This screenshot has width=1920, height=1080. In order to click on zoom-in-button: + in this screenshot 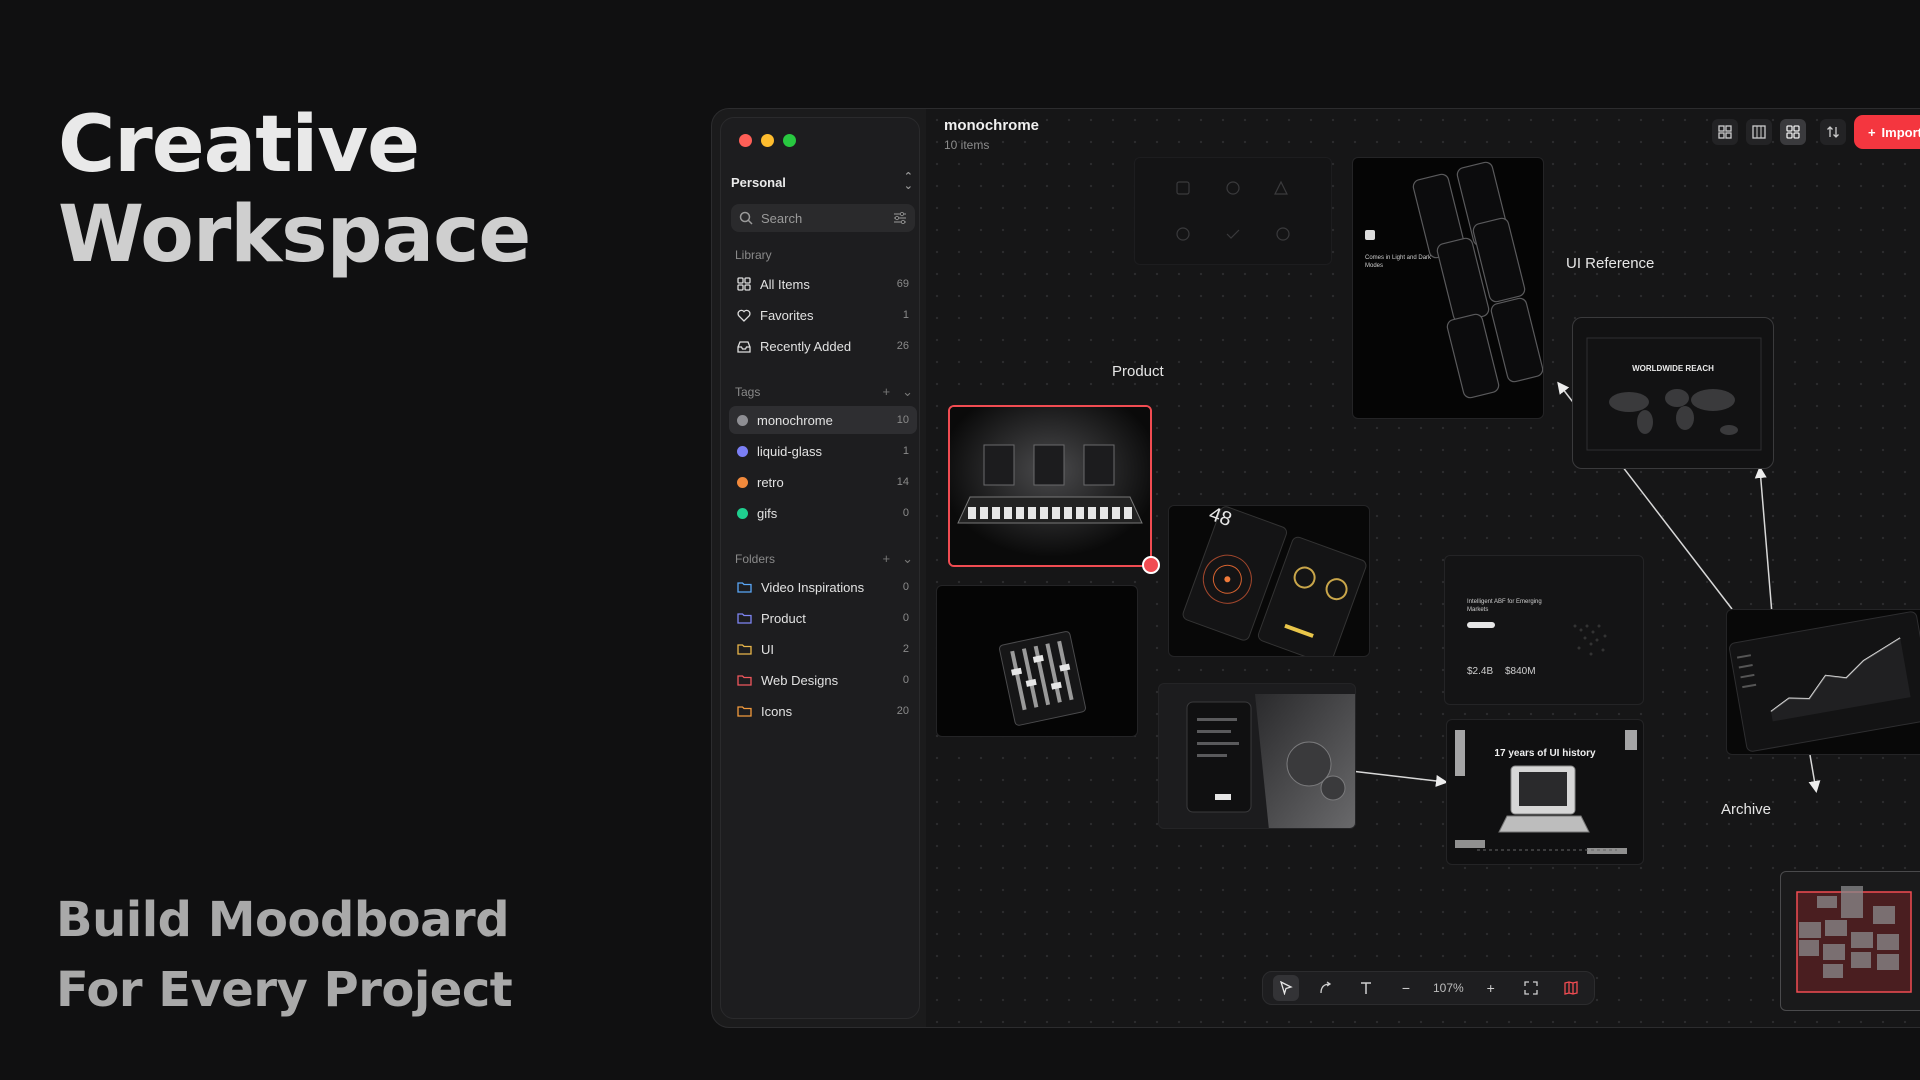, I will do `click(1491, 988)`.